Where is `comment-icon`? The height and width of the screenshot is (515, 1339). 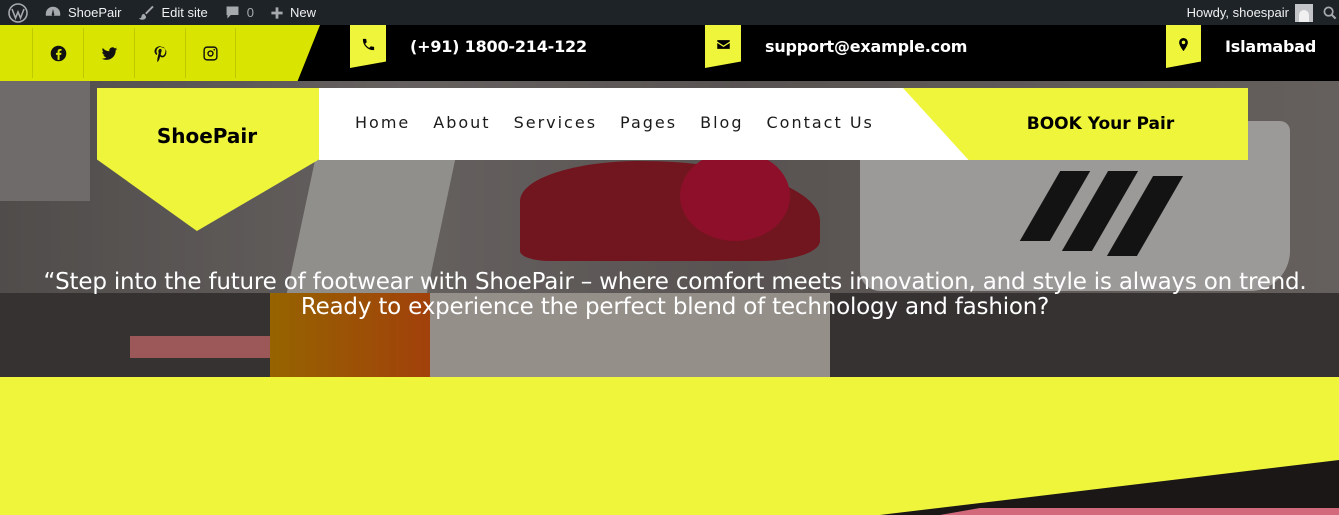
comment-icon is located at coordinates (232, 12).